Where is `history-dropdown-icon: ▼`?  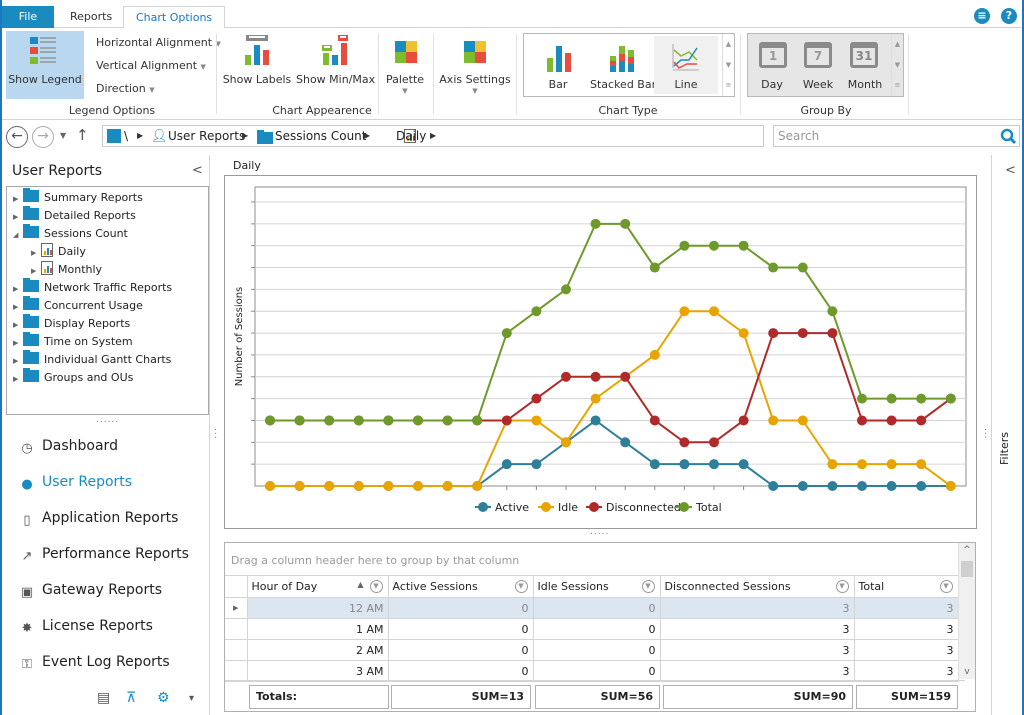
history-dropdown-icon: ▼ is located at coordinates (63, 135).